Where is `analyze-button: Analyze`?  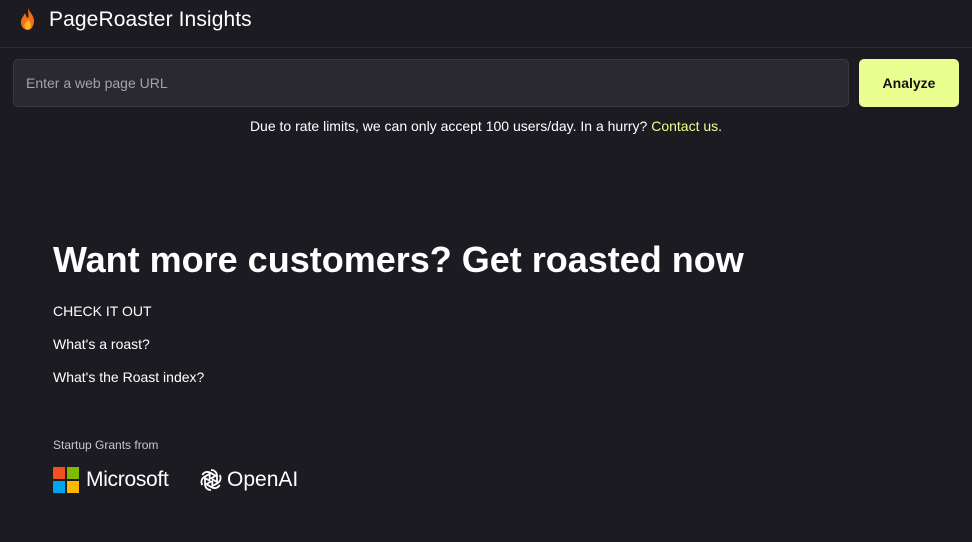
analyze-button: Analyze is located at coordinates (909, 83).